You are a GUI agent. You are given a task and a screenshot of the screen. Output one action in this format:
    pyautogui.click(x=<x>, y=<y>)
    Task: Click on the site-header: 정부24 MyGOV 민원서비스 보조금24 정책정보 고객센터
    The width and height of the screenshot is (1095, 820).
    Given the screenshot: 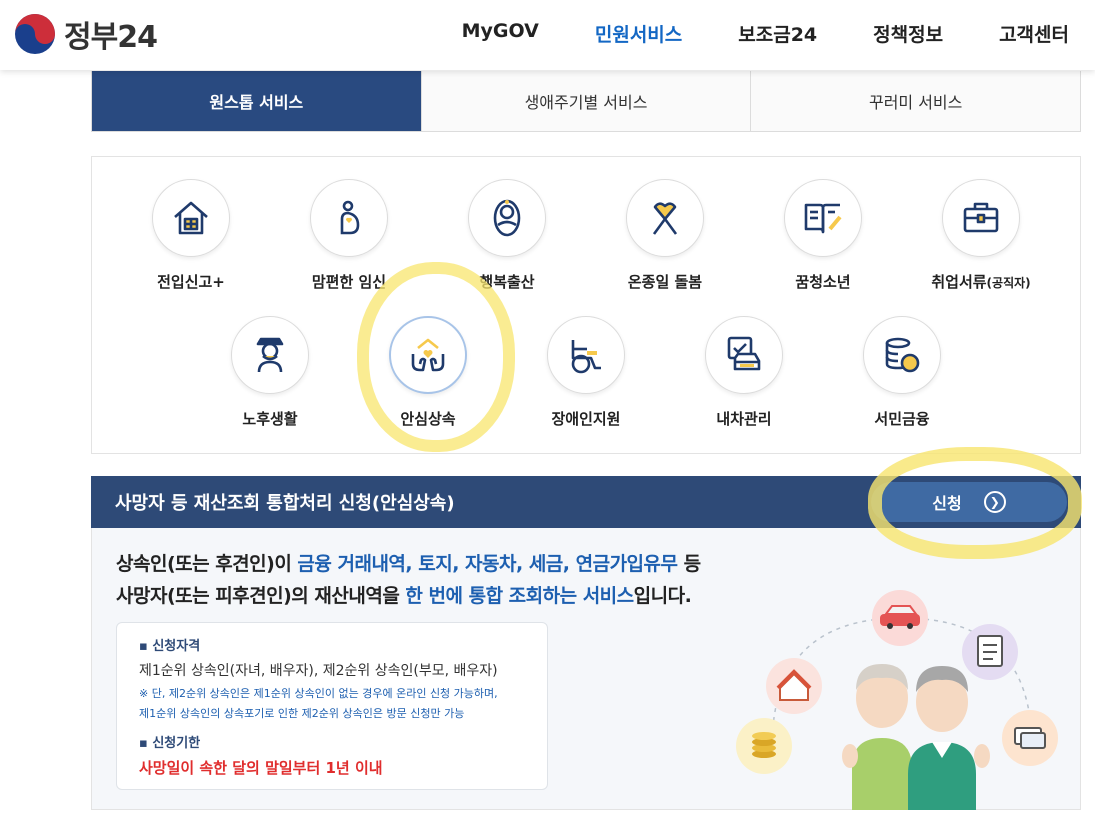 What is the action you would take?
    pyautogui.click(x=547, y=35)
    